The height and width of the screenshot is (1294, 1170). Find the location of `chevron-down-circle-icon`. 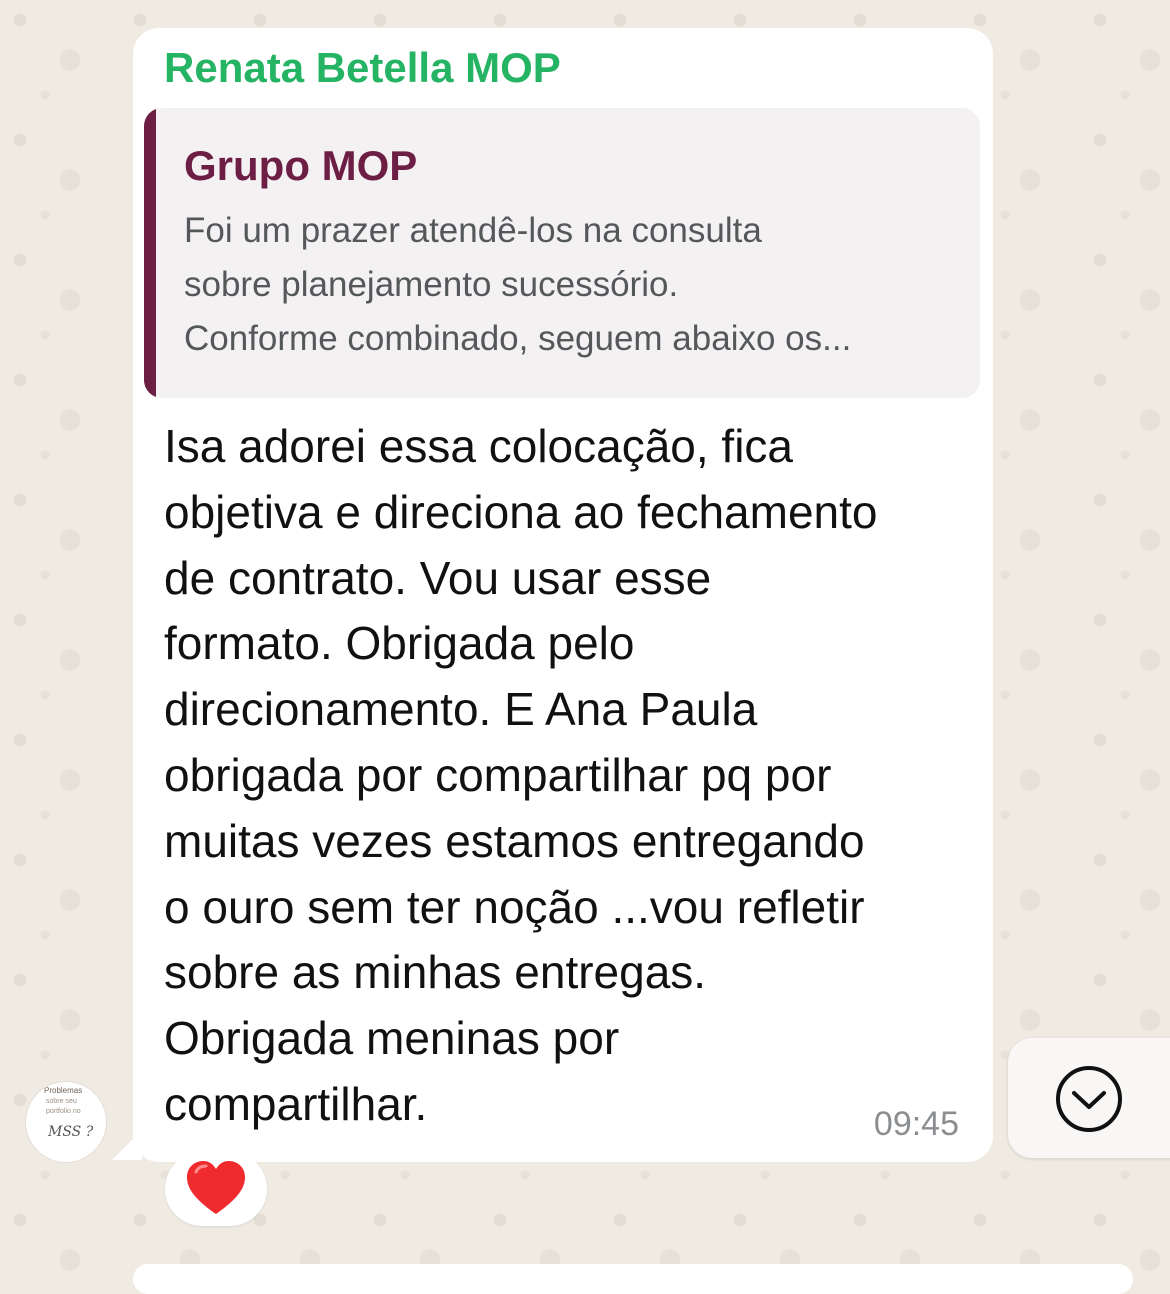

chevron-down-circle-icon is located at coordinates (1089, 1099).